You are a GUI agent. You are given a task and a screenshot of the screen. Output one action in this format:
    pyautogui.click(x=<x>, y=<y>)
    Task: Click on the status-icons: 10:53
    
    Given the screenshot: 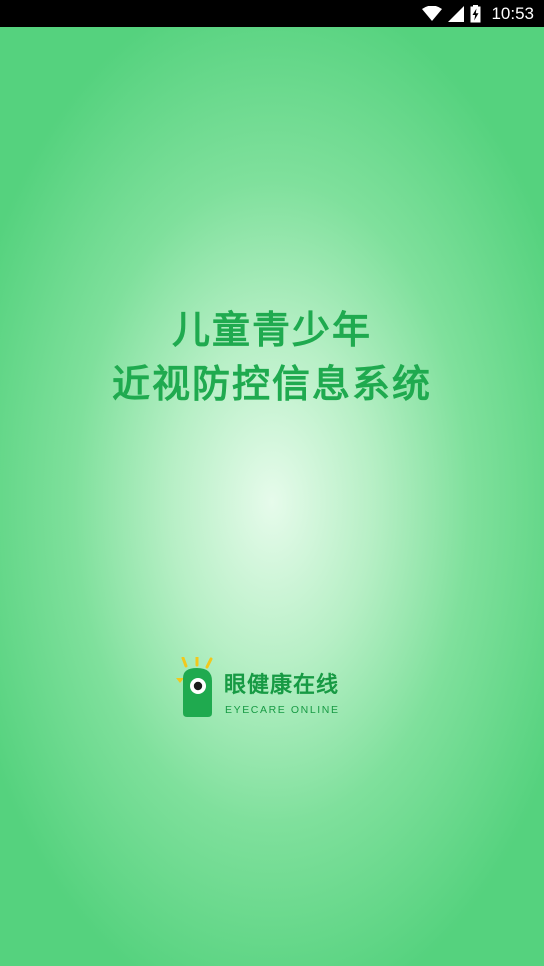 What is the action you would take?
    pyautogui.click(x=478, y=13)
    